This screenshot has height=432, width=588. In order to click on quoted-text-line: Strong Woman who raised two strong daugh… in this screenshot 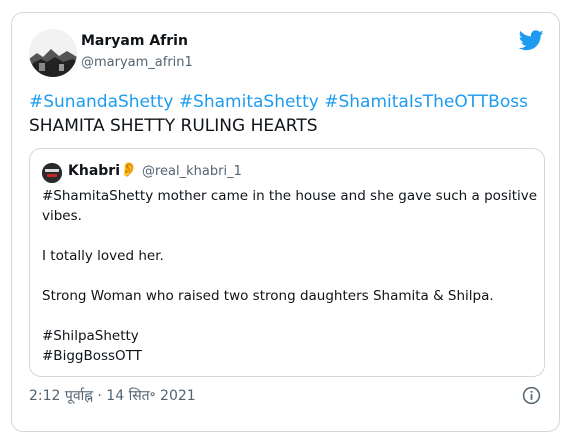, I will do `click(268, 296)`.